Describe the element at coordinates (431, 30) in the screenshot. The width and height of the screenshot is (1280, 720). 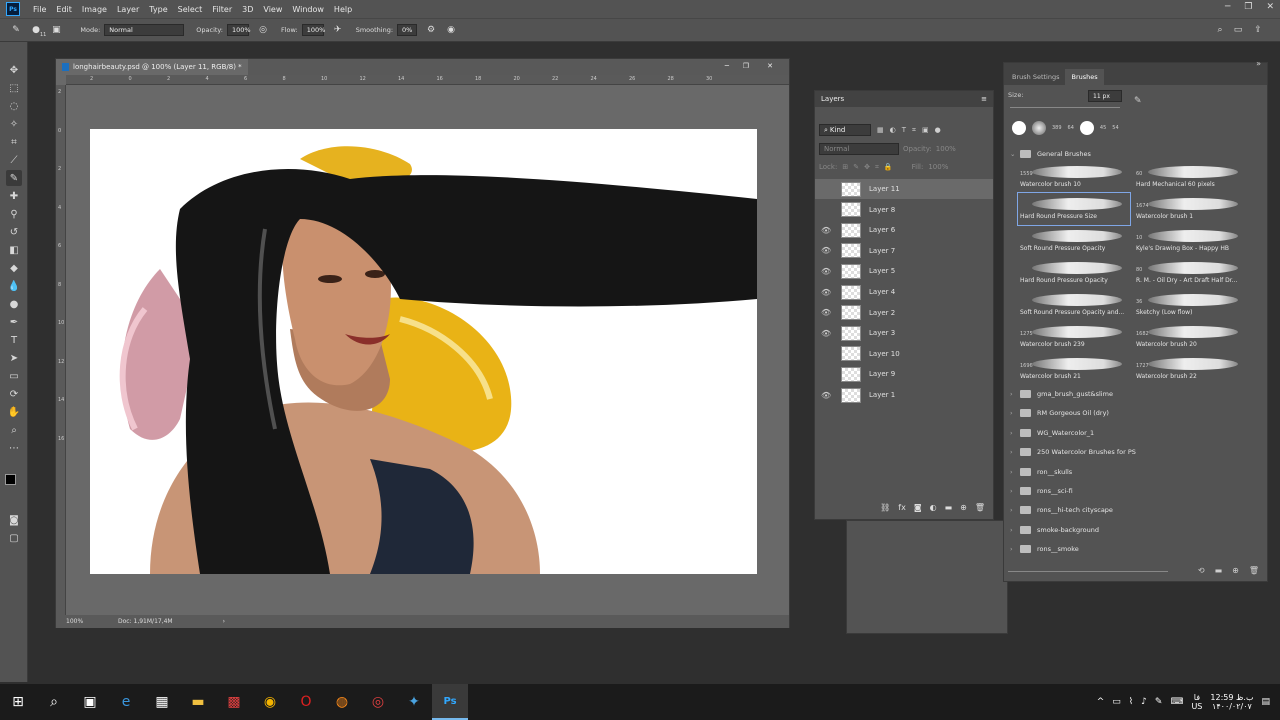
I see `gear-icon: ⚙` at that location.